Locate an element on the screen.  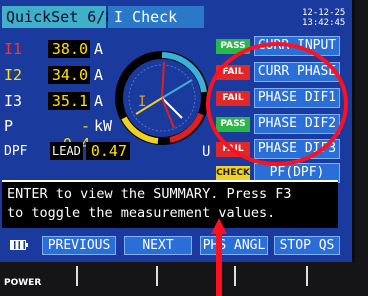
help-message-line-1: ENTER to view the SUMMARY. Press F3 is located at coordinates (149, 194).